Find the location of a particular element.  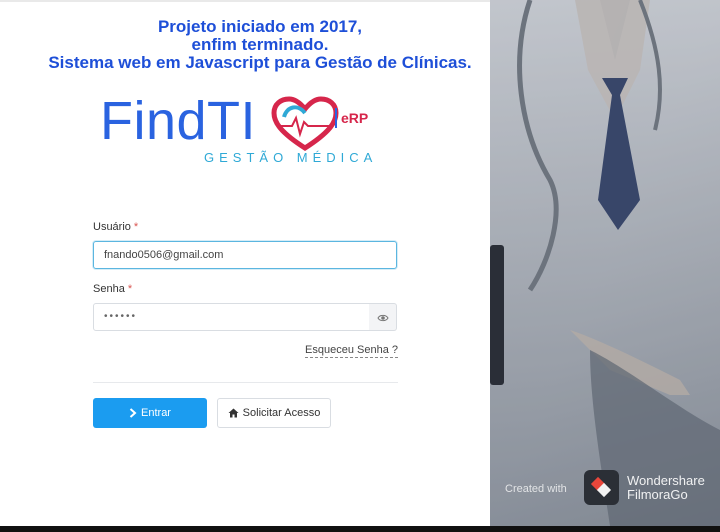

watermark-brand-line-2: FilmoraGo is located at coordinates (657, 494).